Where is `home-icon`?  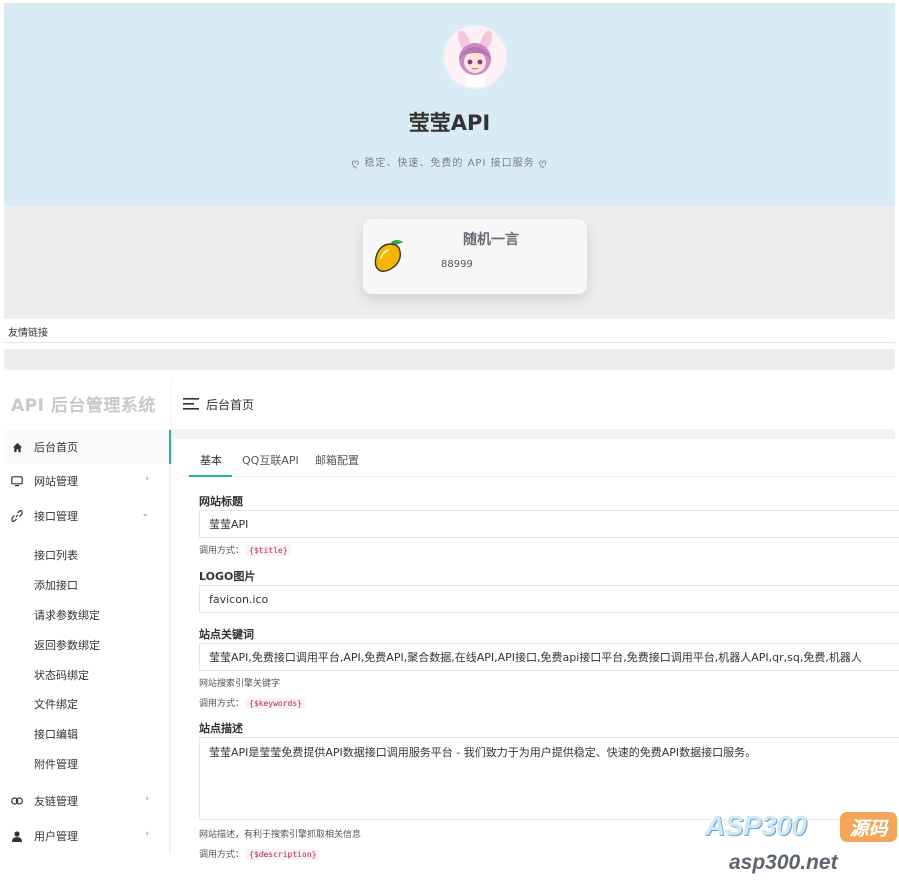
home-icon is located at coordinates (17, 447).